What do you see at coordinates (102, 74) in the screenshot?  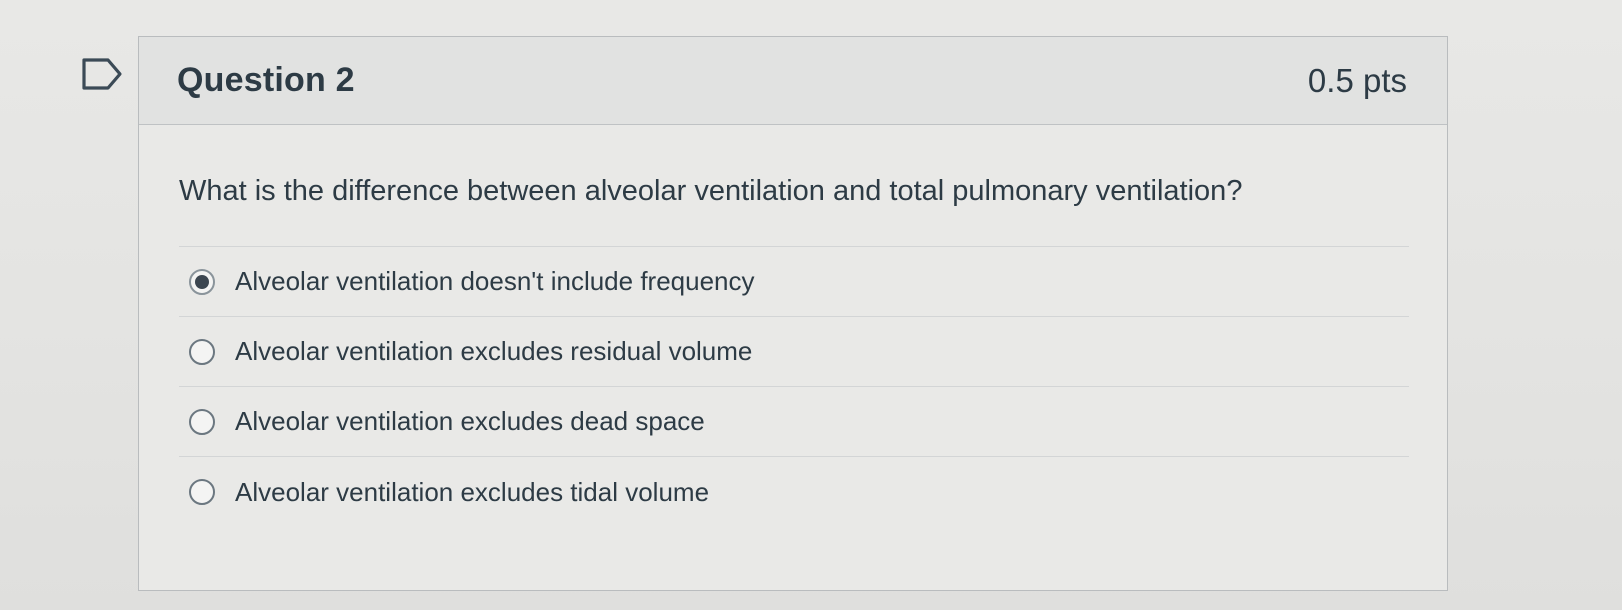 I see `flag-outline-icon` at bounding box center [102, 74].